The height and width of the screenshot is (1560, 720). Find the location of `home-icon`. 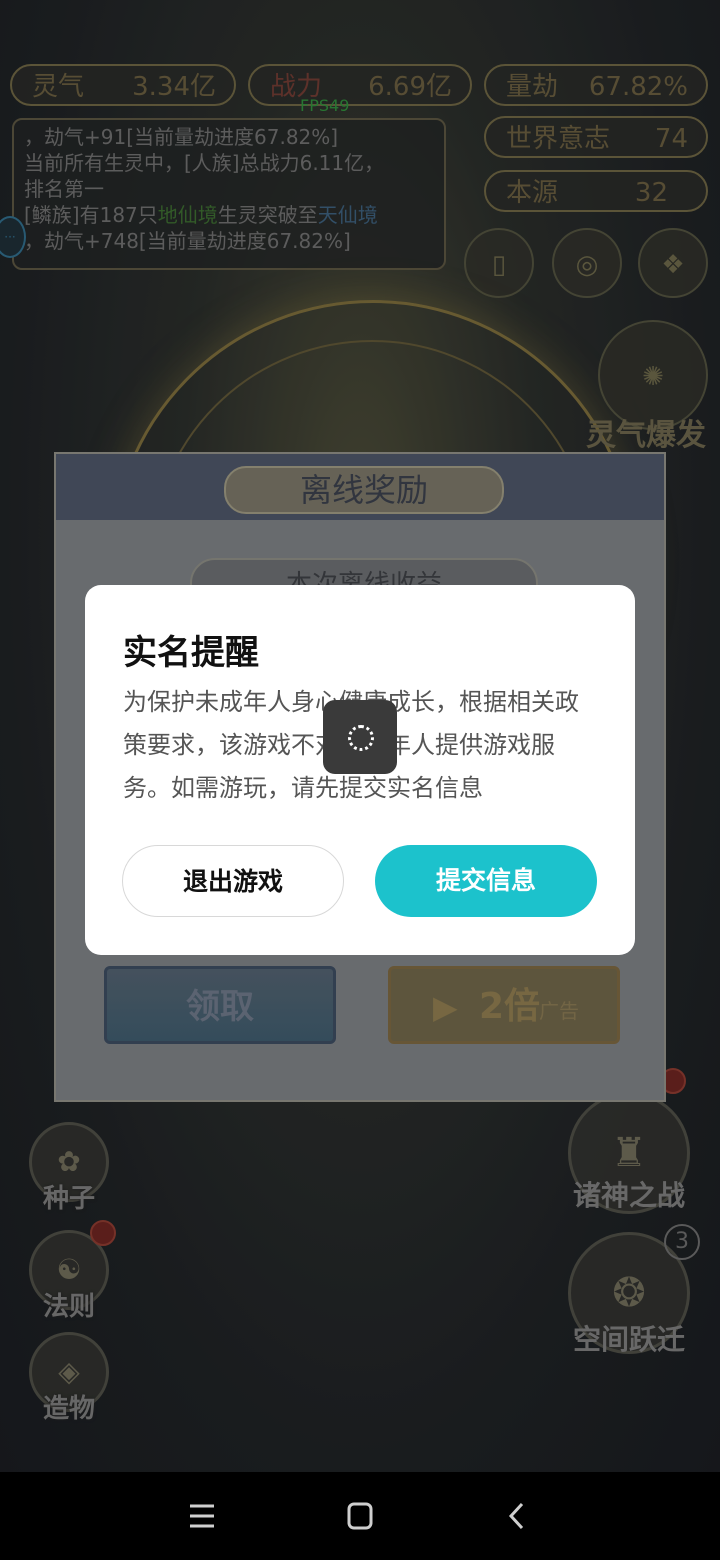

home-icon is located at coordinates (360, 1516).